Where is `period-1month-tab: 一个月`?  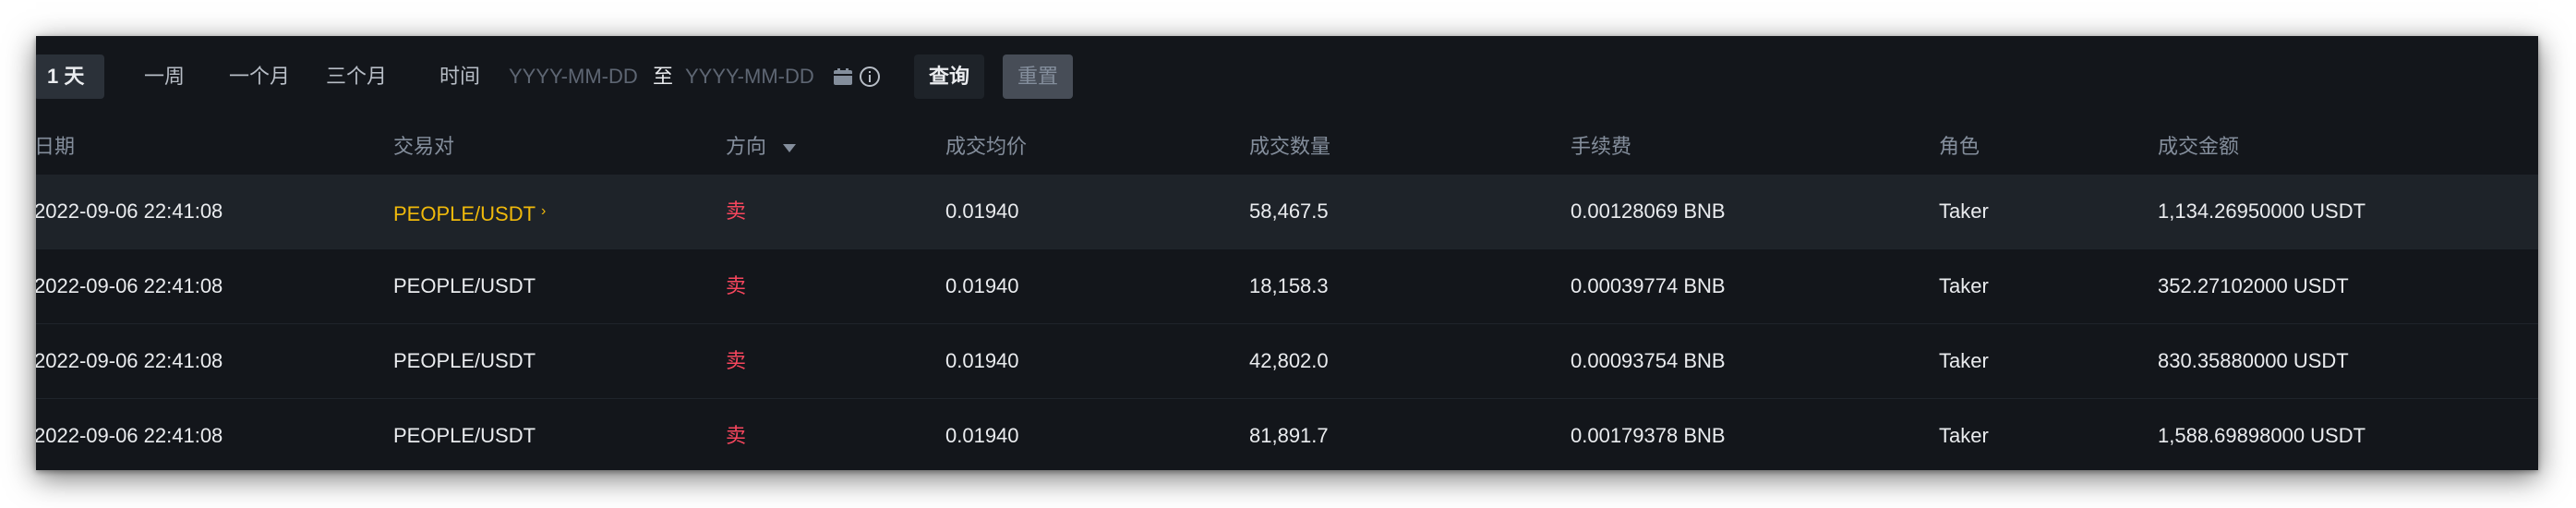
period-1month-tab: 一个月 is located at coordinates (259, 76).